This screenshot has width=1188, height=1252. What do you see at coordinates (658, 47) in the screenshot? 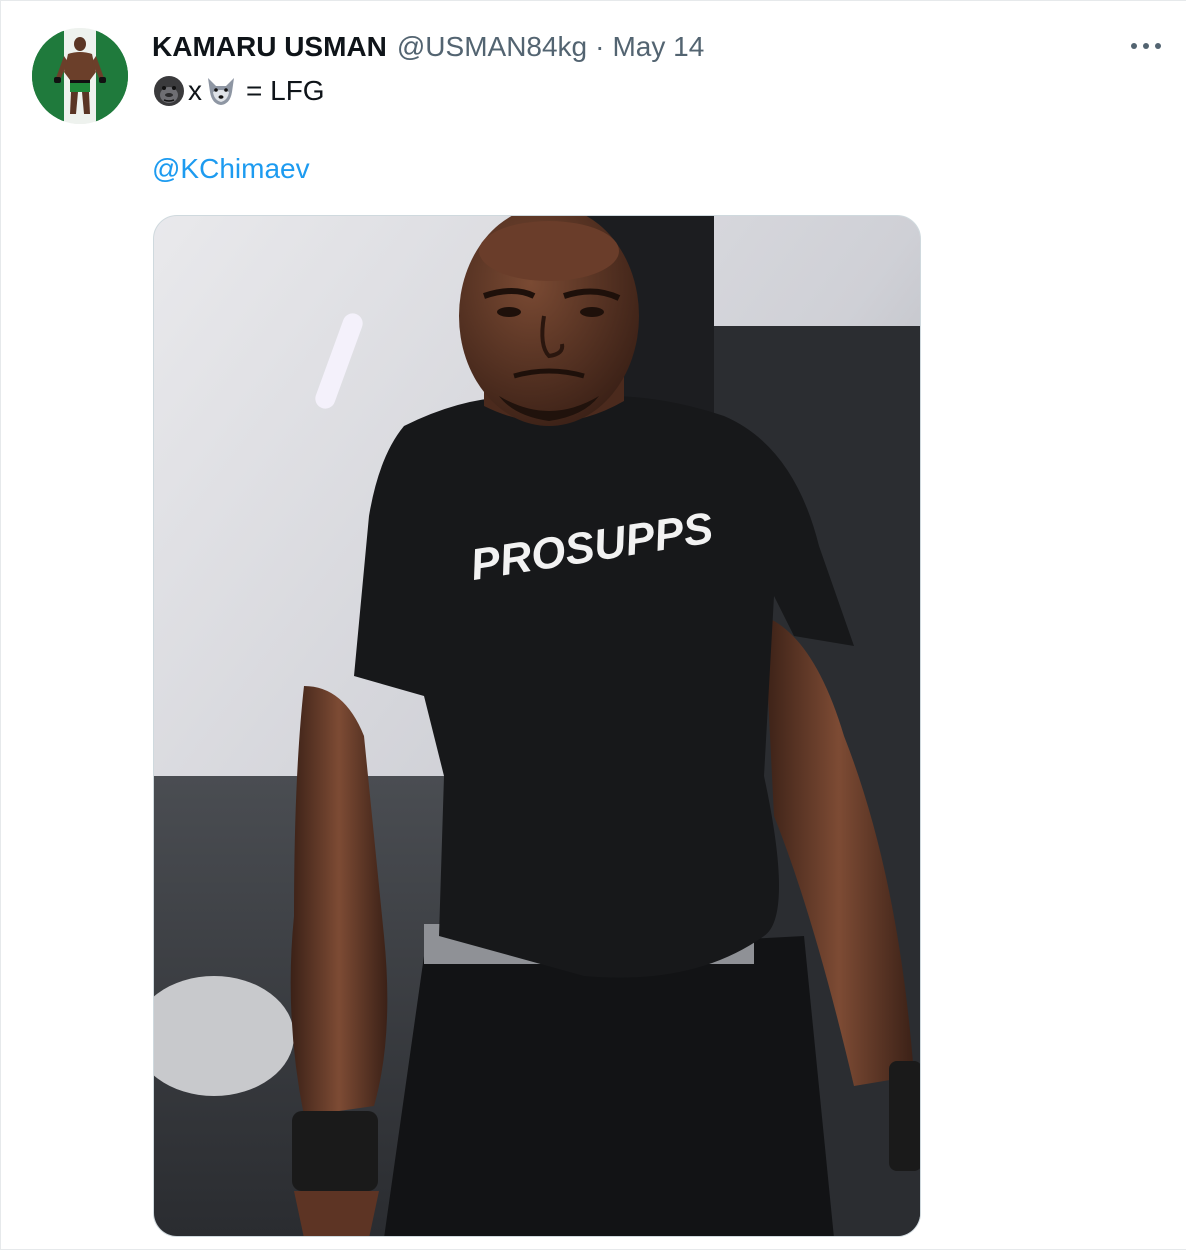
I see `tweet-date: May 14` at bounding box center [658, 47].